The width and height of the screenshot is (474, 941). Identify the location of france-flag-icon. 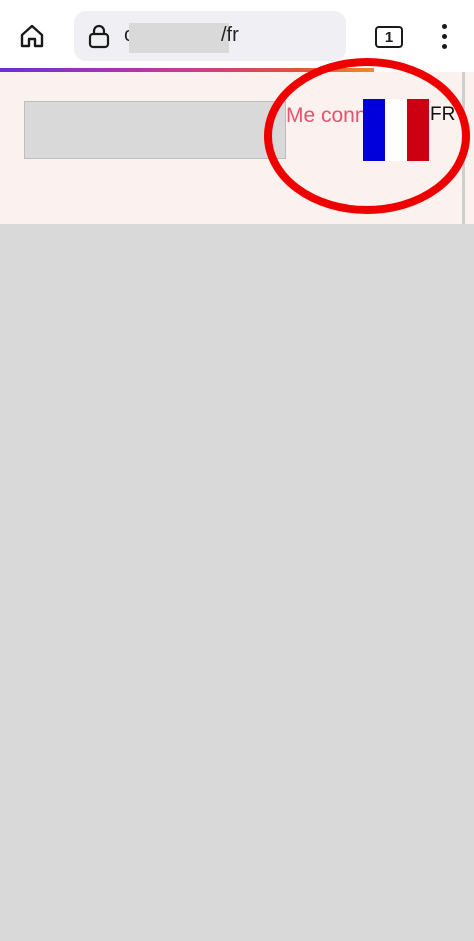
(396, 130).